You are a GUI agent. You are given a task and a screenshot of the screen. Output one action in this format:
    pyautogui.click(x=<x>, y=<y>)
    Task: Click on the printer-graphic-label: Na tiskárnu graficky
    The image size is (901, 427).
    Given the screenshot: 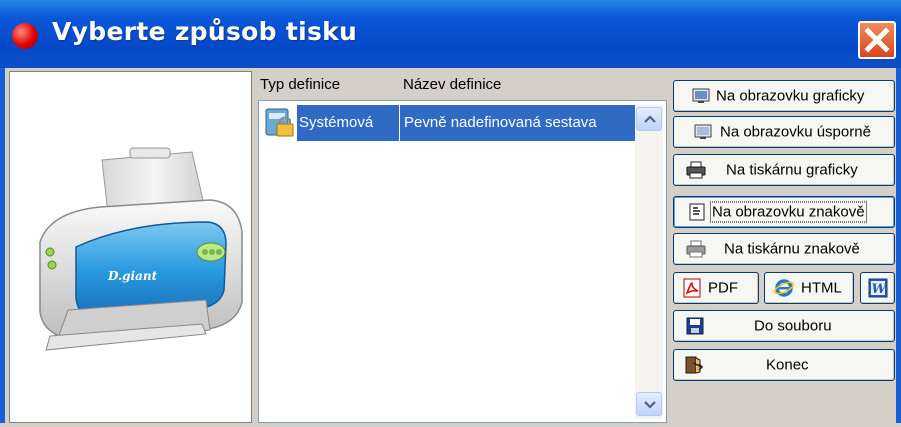 What is the action you would take?
    pyautogui.click(x=792, y=170)
    